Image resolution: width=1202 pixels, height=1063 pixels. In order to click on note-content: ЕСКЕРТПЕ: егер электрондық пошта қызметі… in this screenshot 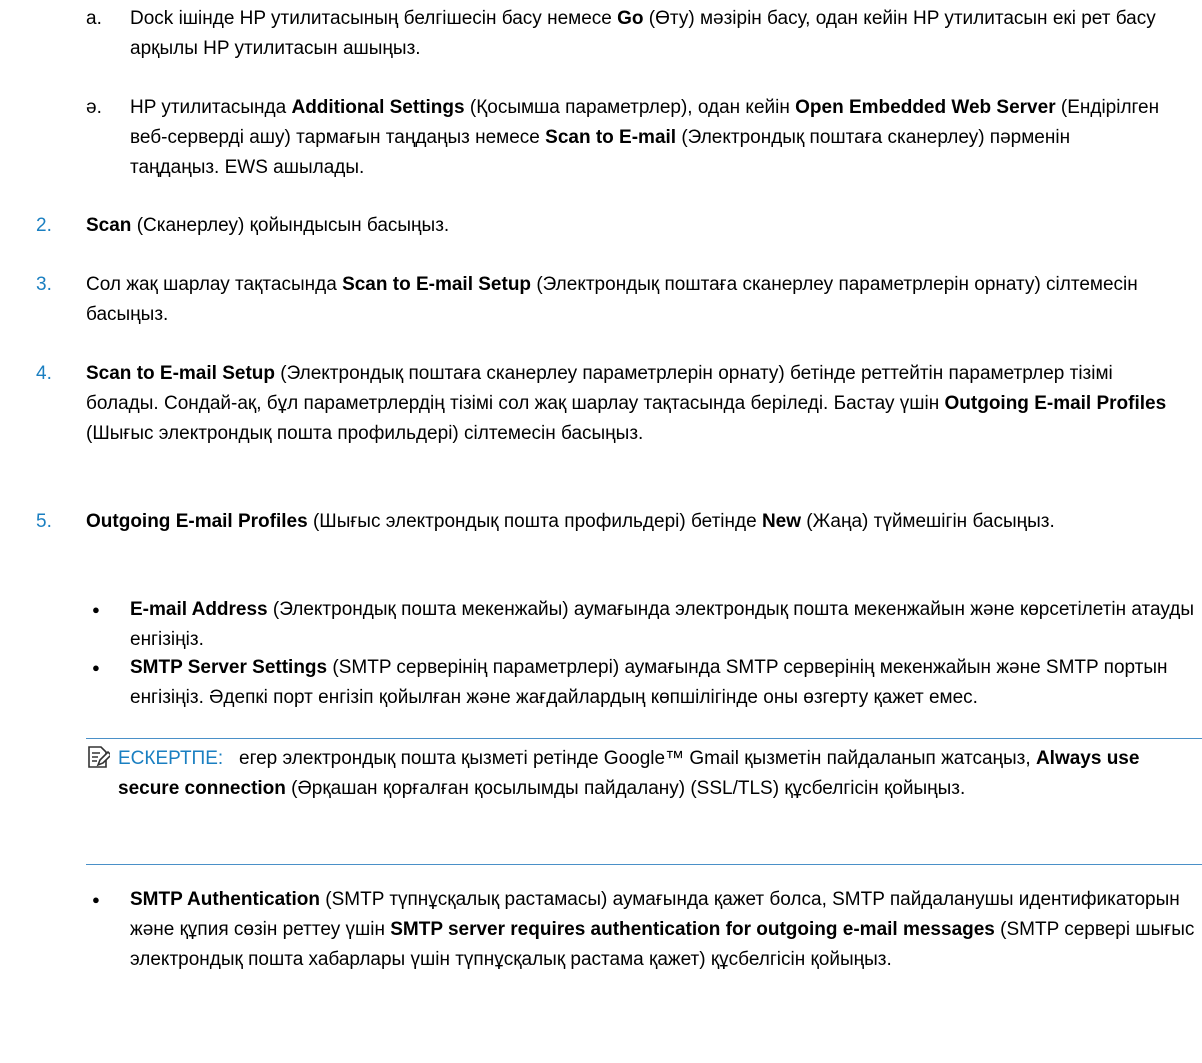, I will do `click(648, 774)`.